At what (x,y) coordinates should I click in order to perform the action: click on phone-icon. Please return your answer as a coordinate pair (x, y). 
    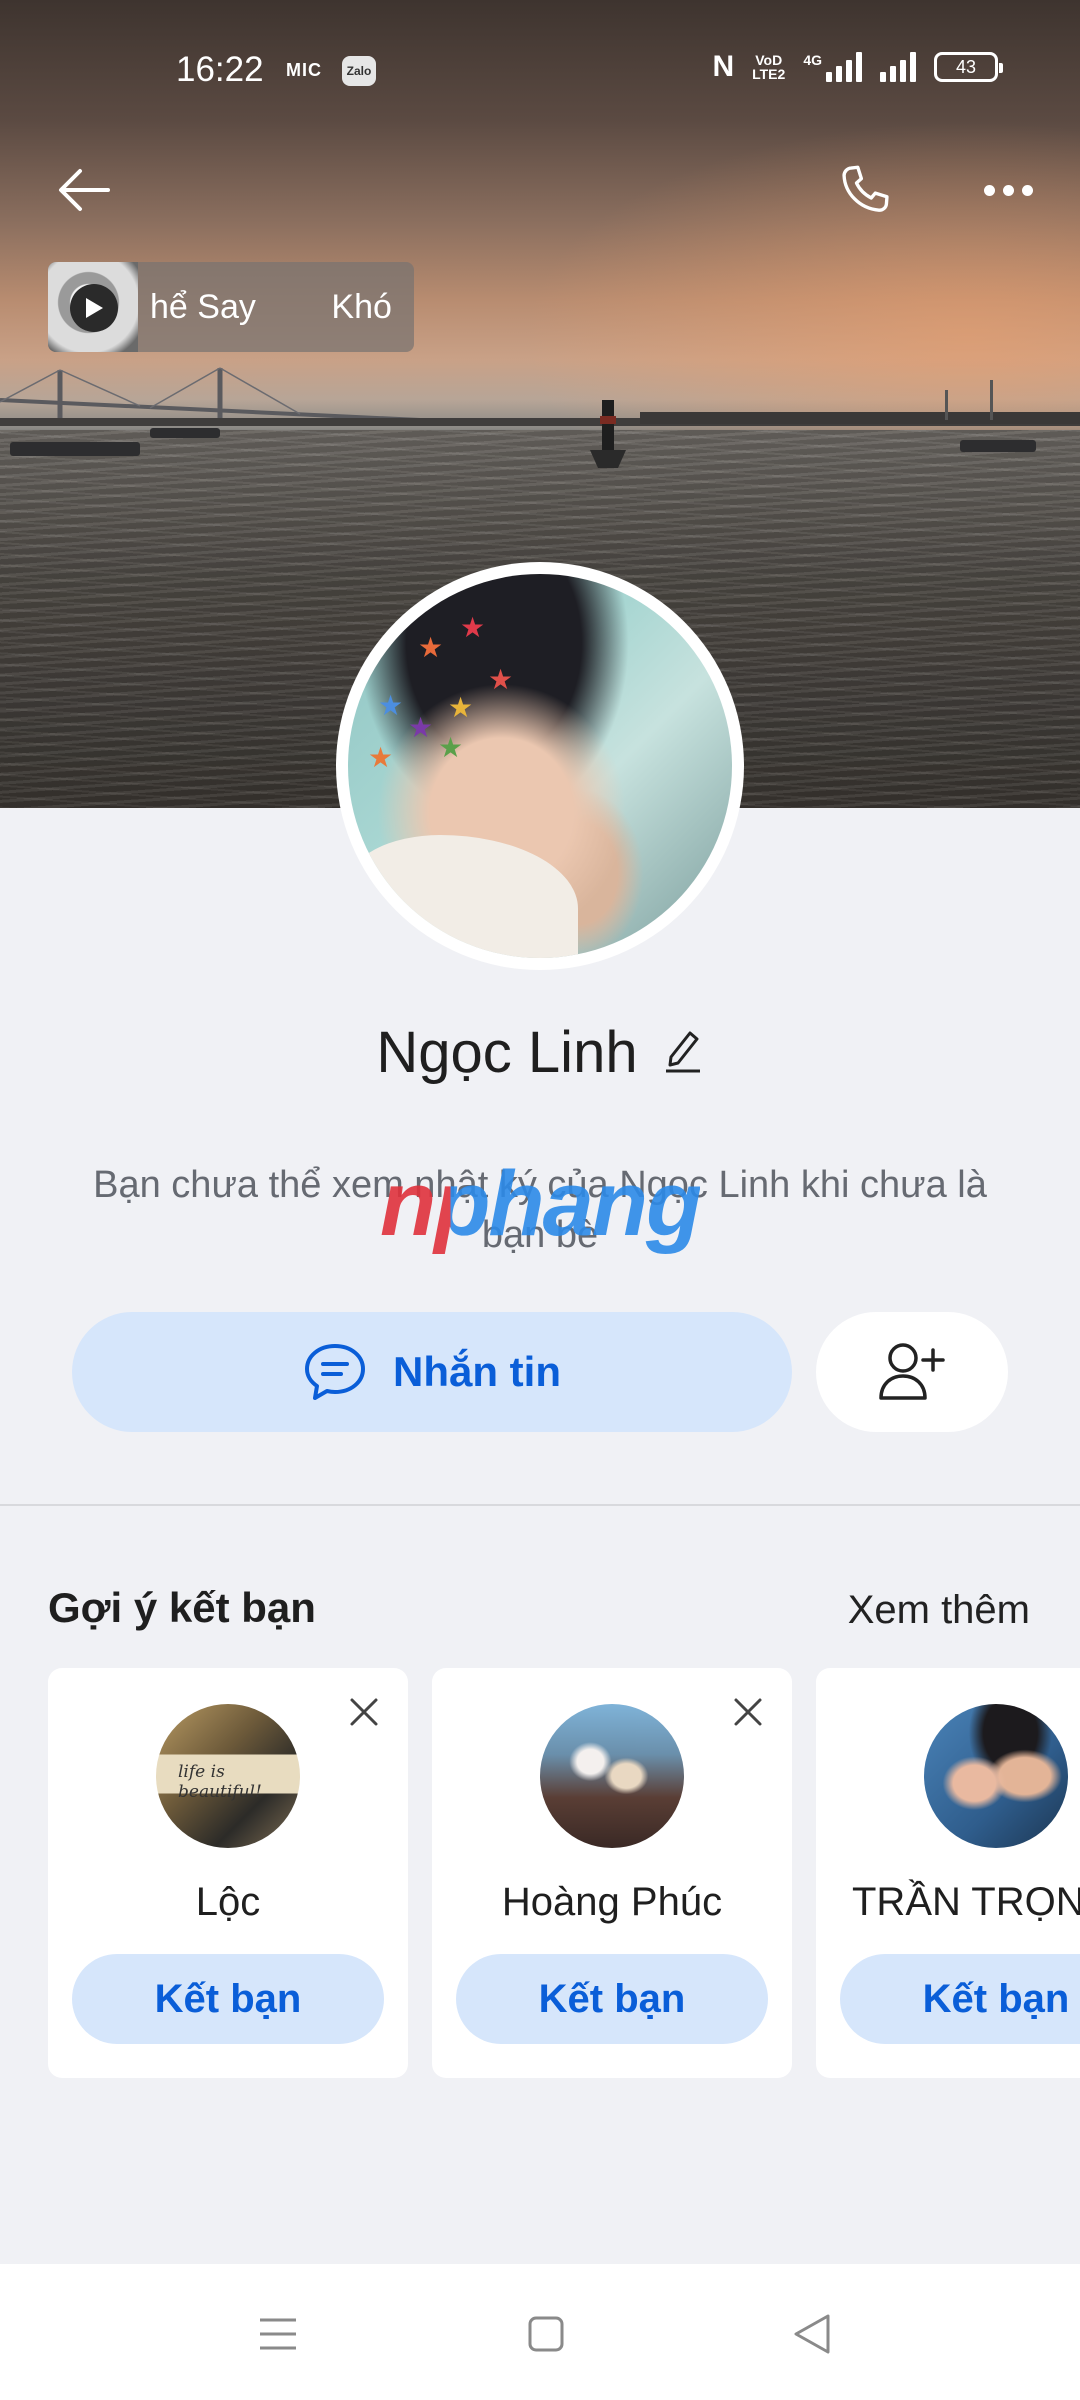
    Looking at the image, I should click on (865, 188).